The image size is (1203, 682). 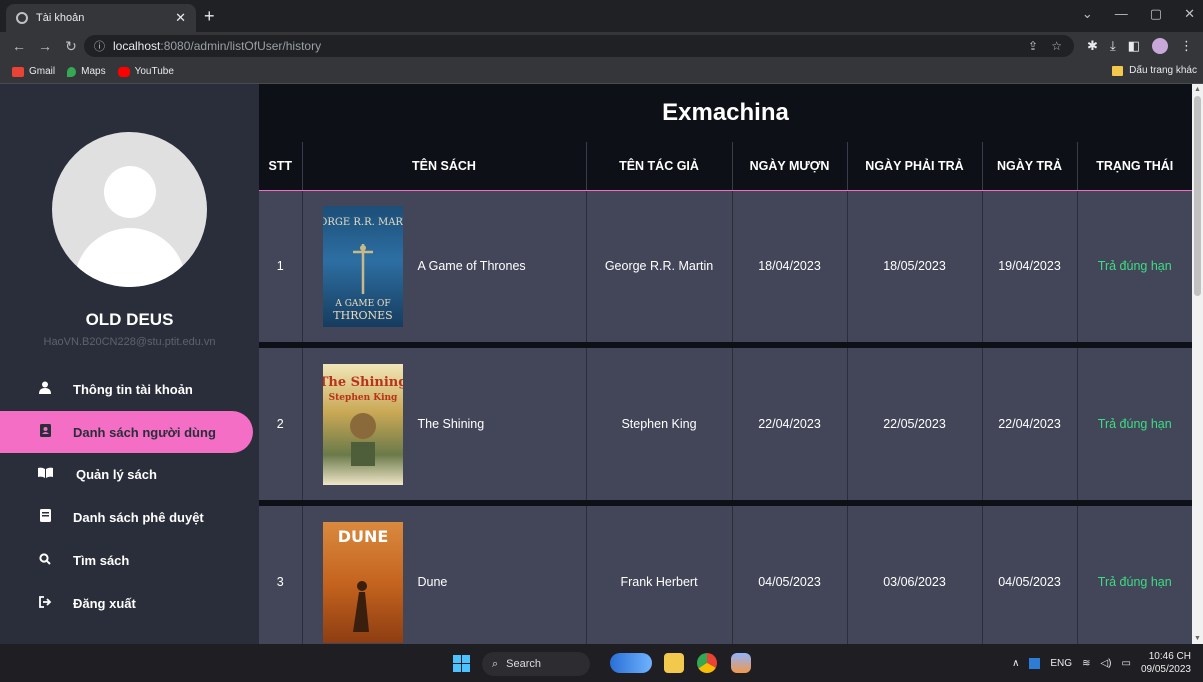 I want to click on extensions-icon: ✱, so click(x=1092, y=46).